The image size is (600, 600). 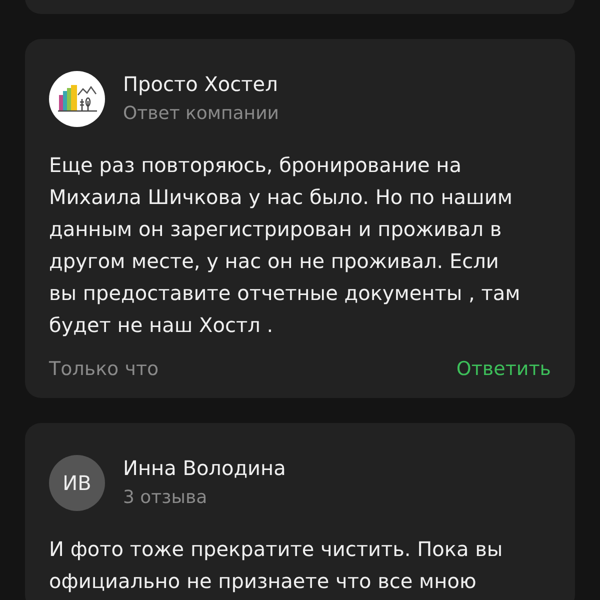 I want to click on timestamp: Только что, so click(x=104, y=369).